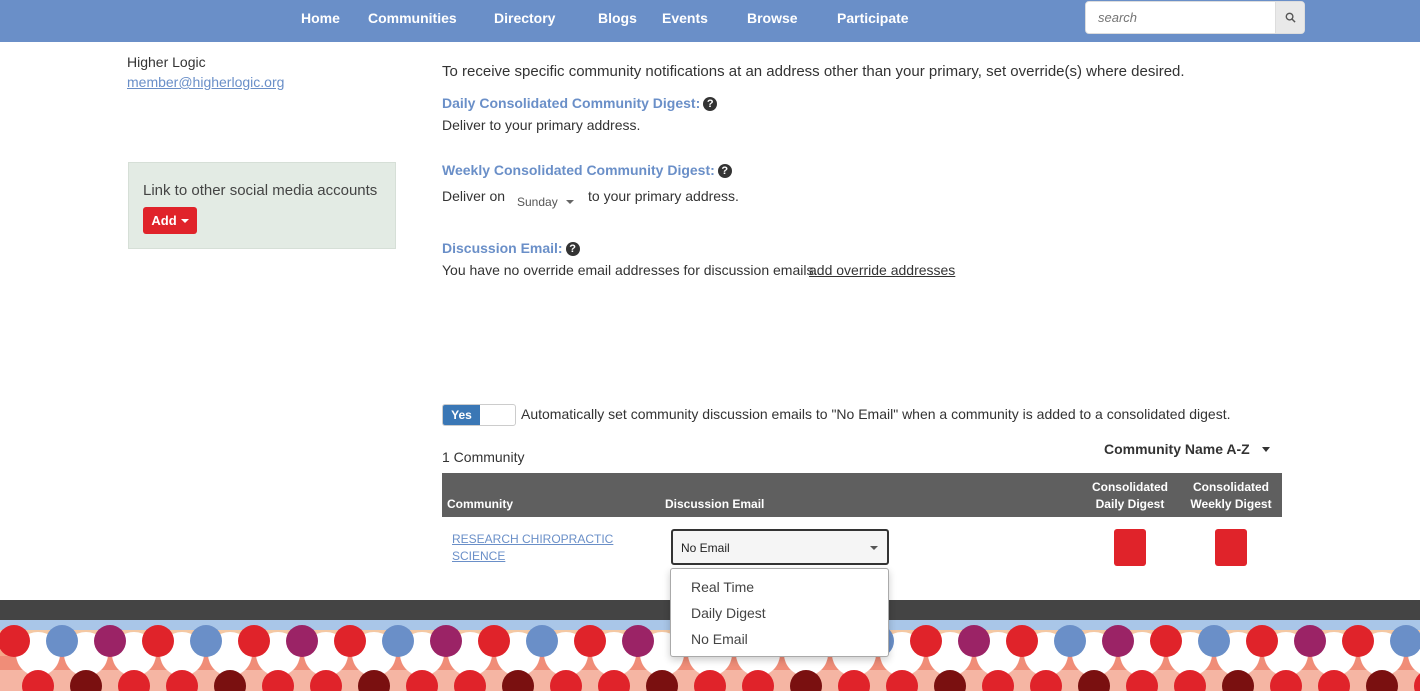 Image resolution: width=1420 pixels, height=691 pixels. What do you see at coordinates (502, 248) in the screenshot?
I see `discussion-email-title-text: Discussion Email:` at bounding box center [502, 248].